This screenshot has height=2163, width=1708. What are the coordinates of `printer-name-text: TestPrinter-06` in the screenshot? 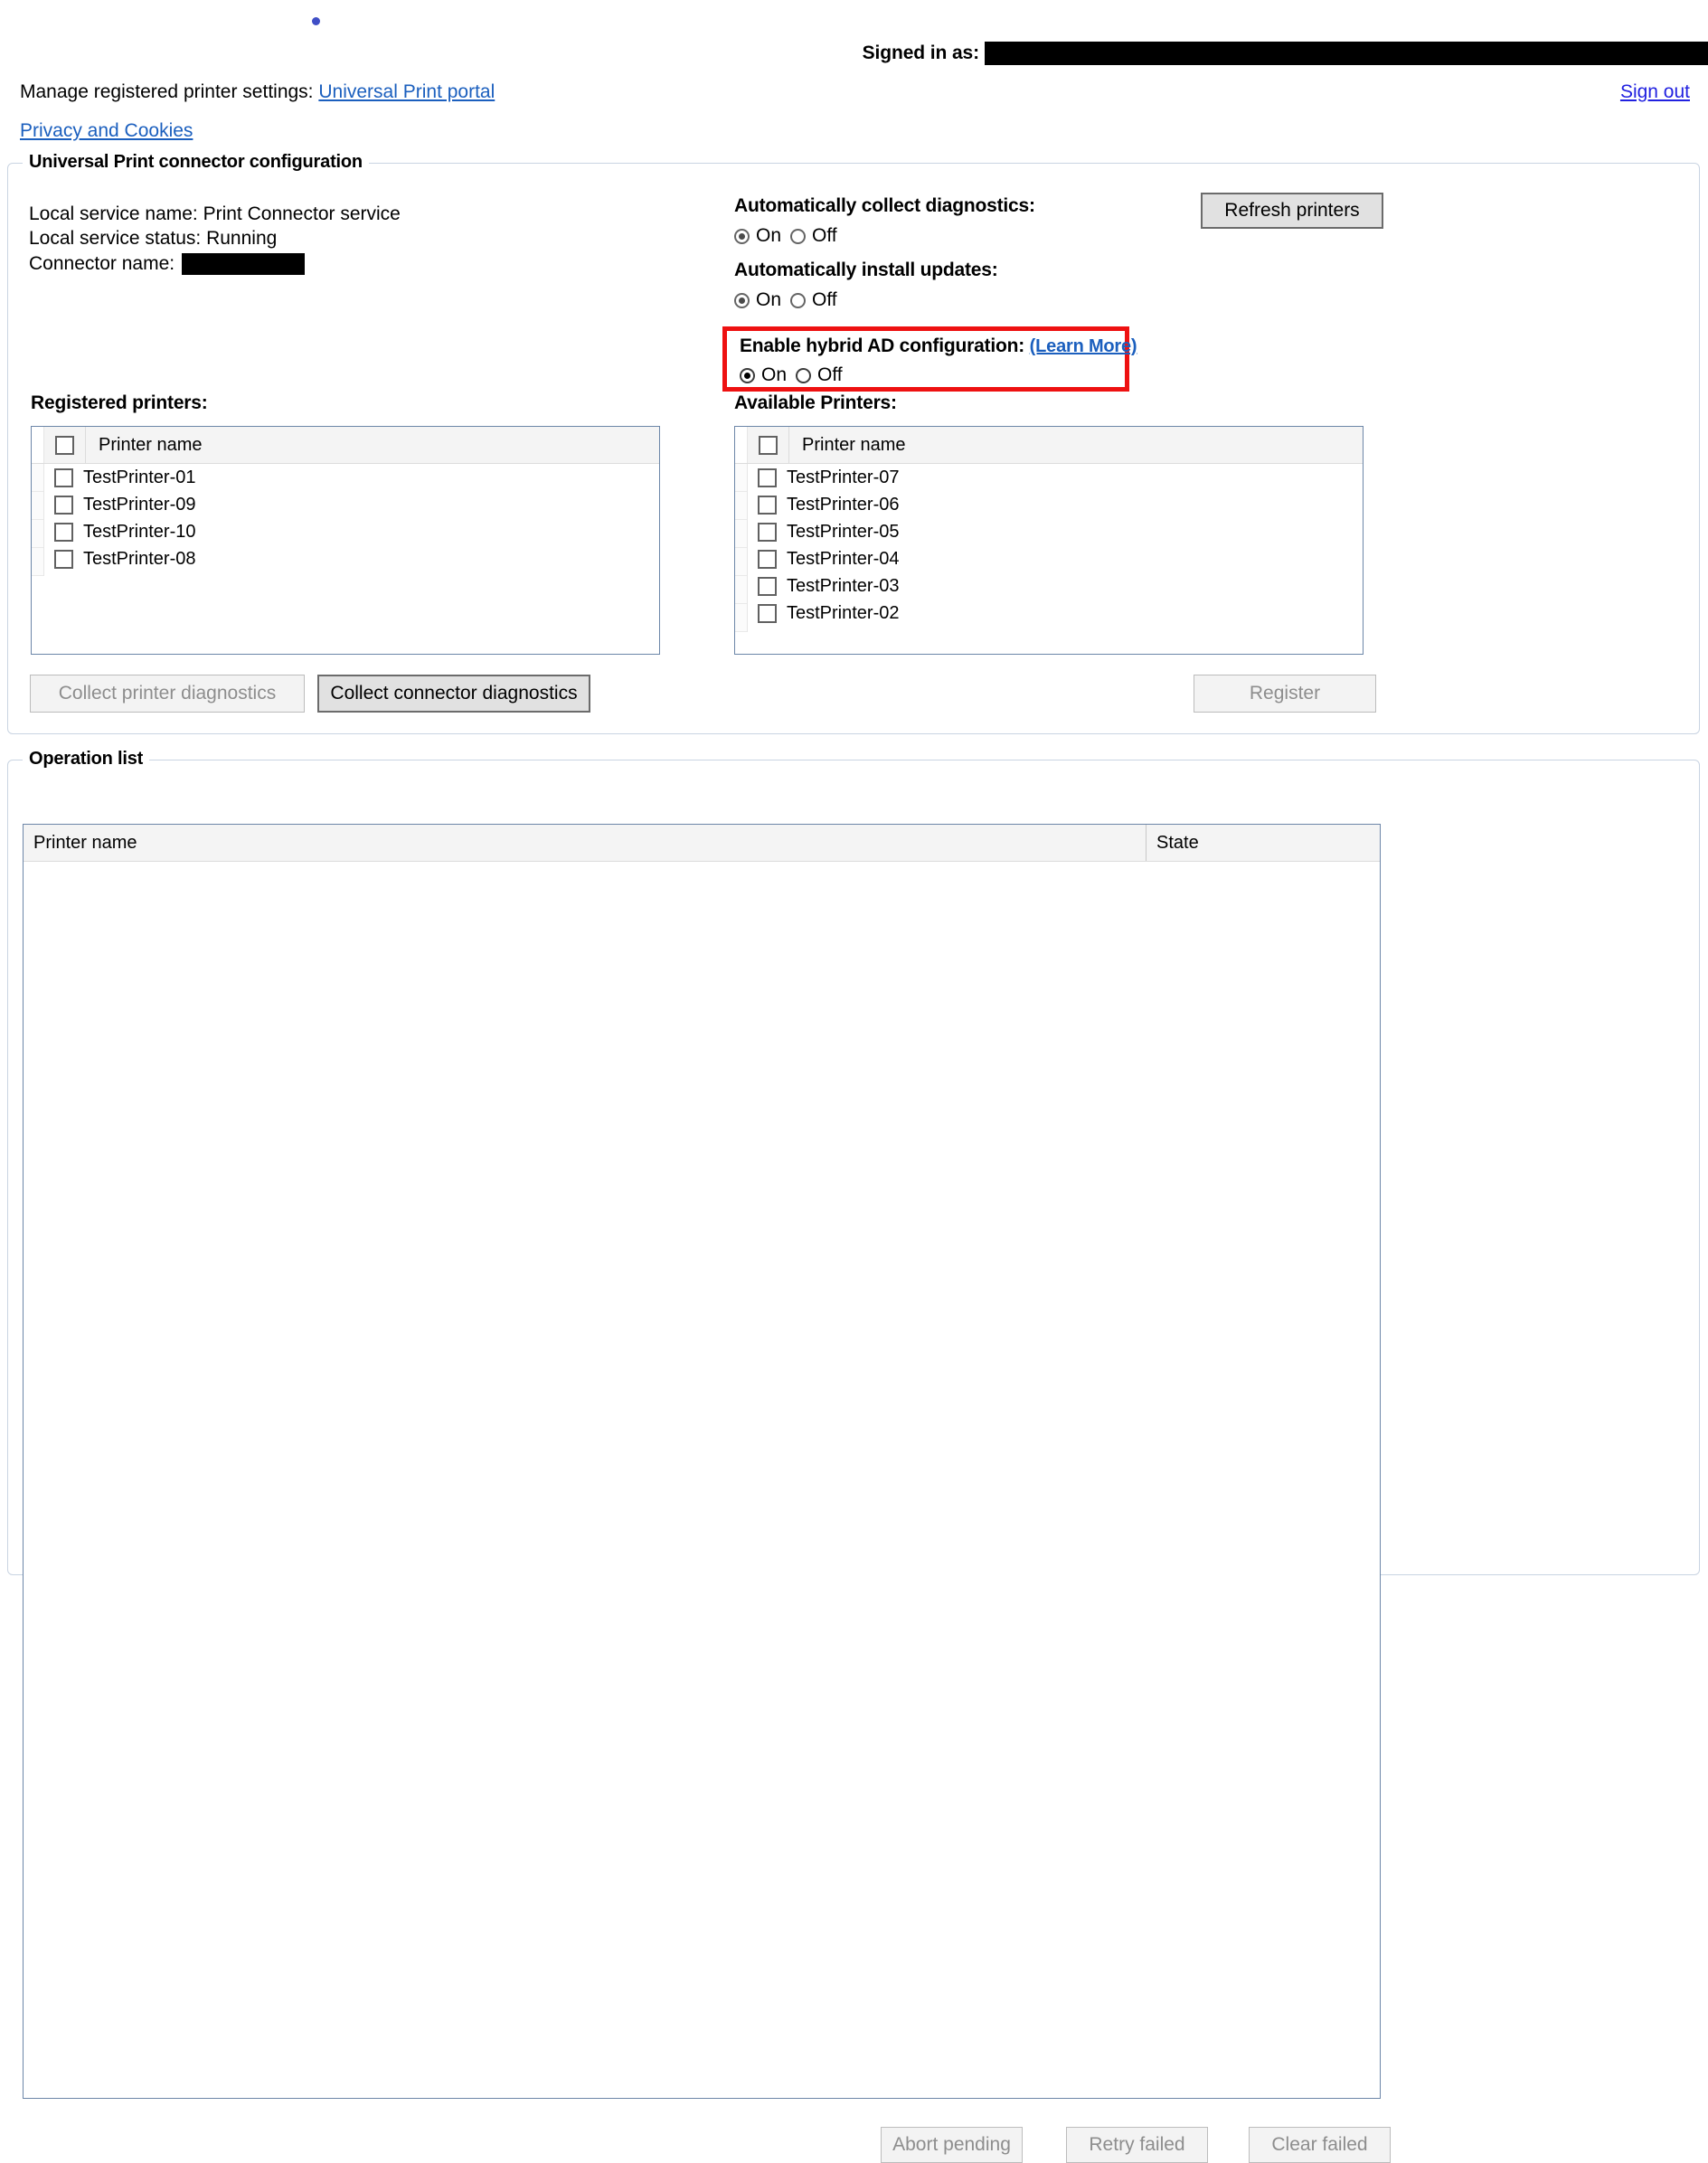 It's located at (843, 505).